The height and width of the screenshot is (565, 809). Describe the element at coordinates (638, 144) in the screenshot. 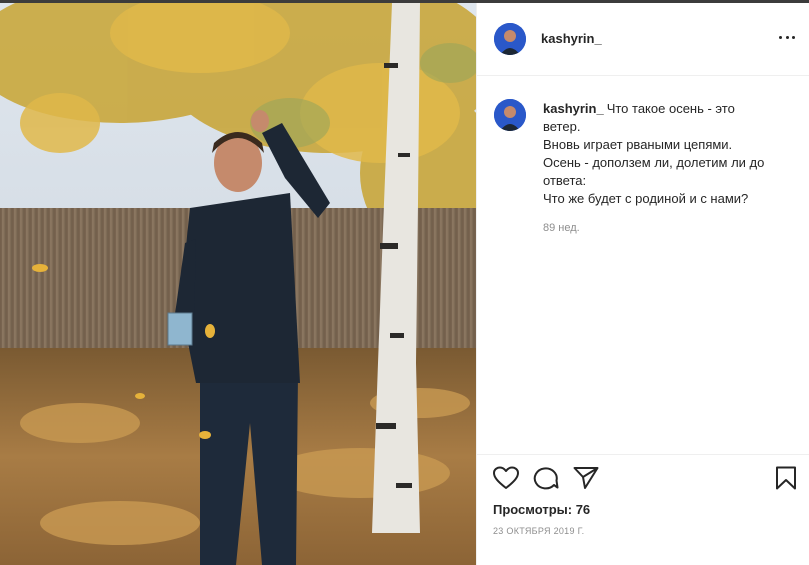

I see `caption-text-line: Вновь играет рваными цепями.` at that location.